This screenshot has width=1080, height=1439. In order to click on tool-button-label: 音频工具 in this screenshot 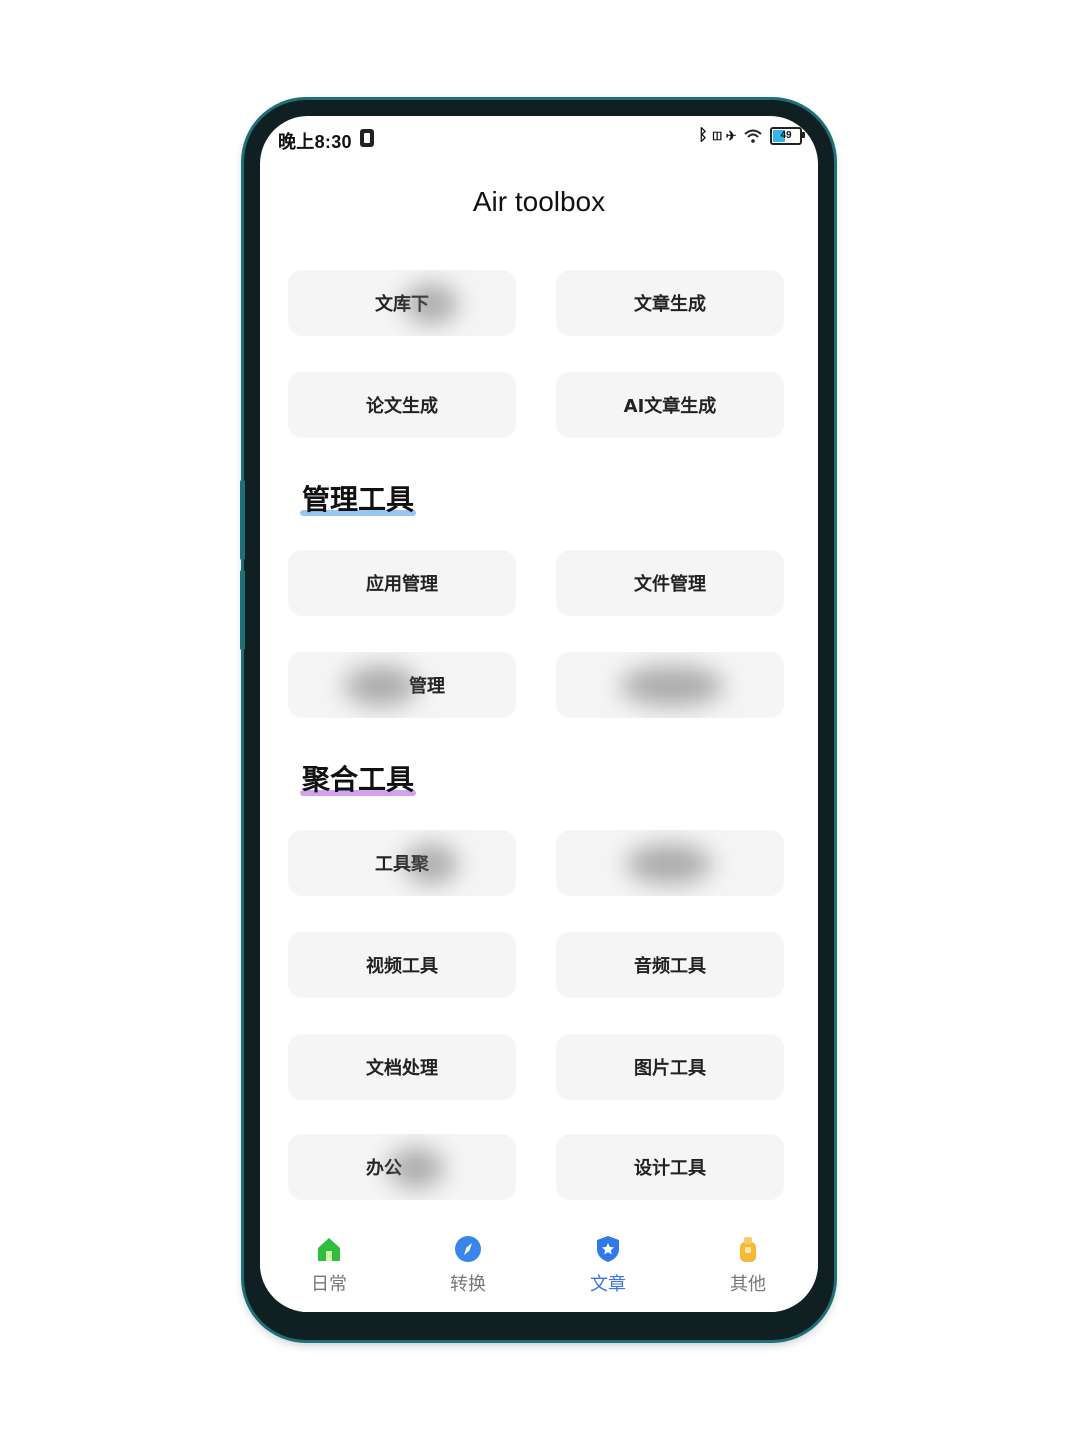, I will do `click(670, 966)`.